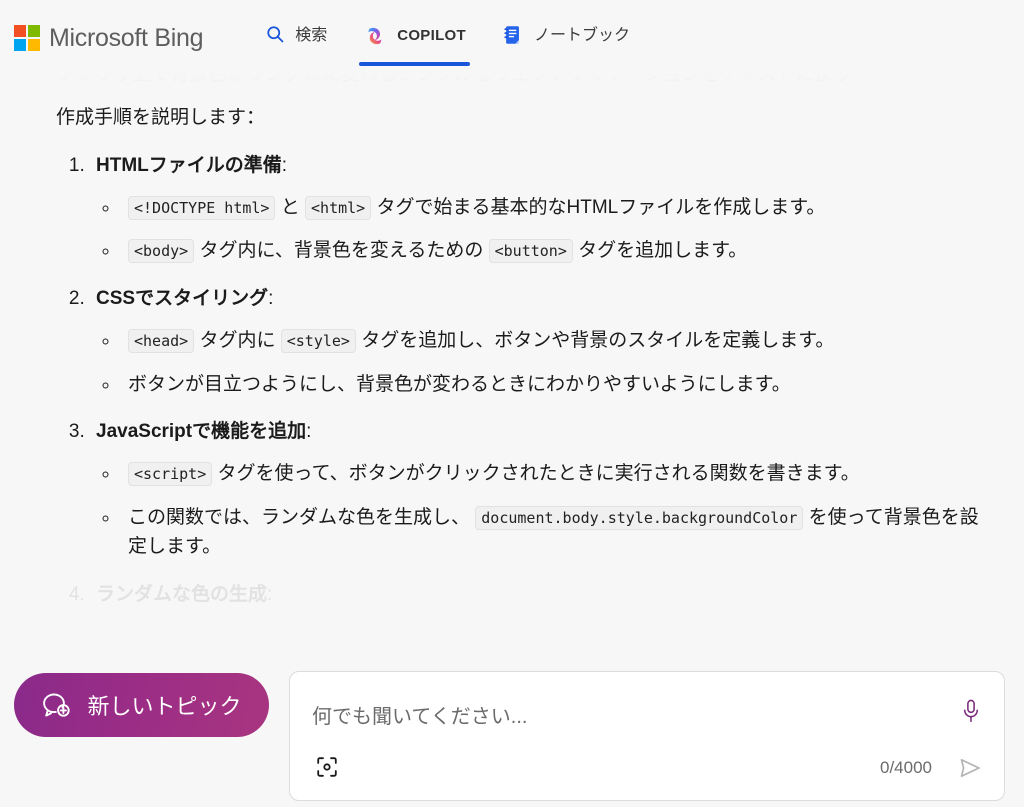 Image resolution: width=1024 pixels, height=807 pixels. Describe the element at coordinates (164, 706) in the screenshot. I see `new-topic-label: 新しいトピック` at that location.